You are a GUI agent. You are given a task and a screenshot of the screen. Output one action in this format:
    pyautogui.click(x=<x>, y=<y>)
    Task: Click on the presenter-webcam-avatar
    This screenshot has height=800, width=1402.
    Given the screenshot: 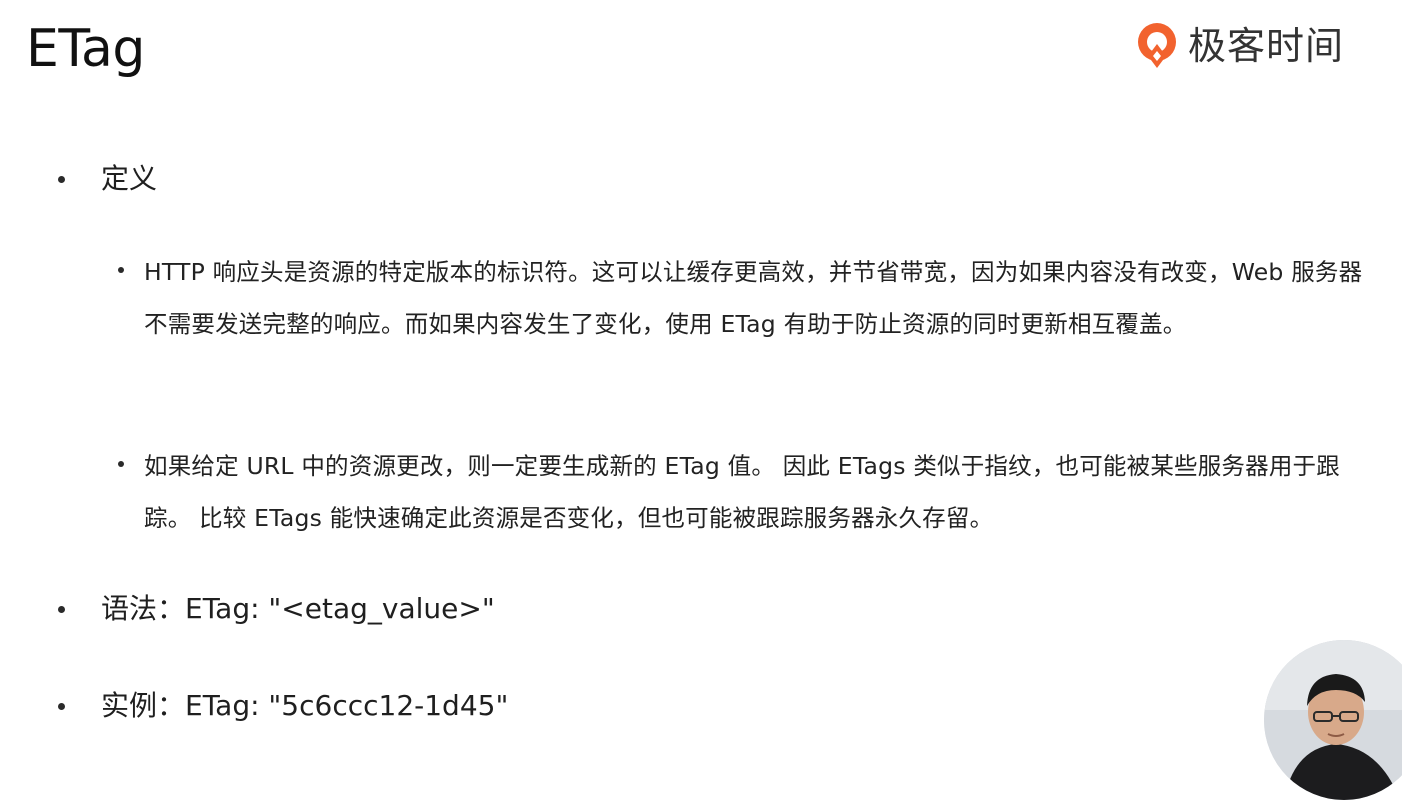 What is the action you would take?
    pyautogui.click(x=1333, y=720)
    